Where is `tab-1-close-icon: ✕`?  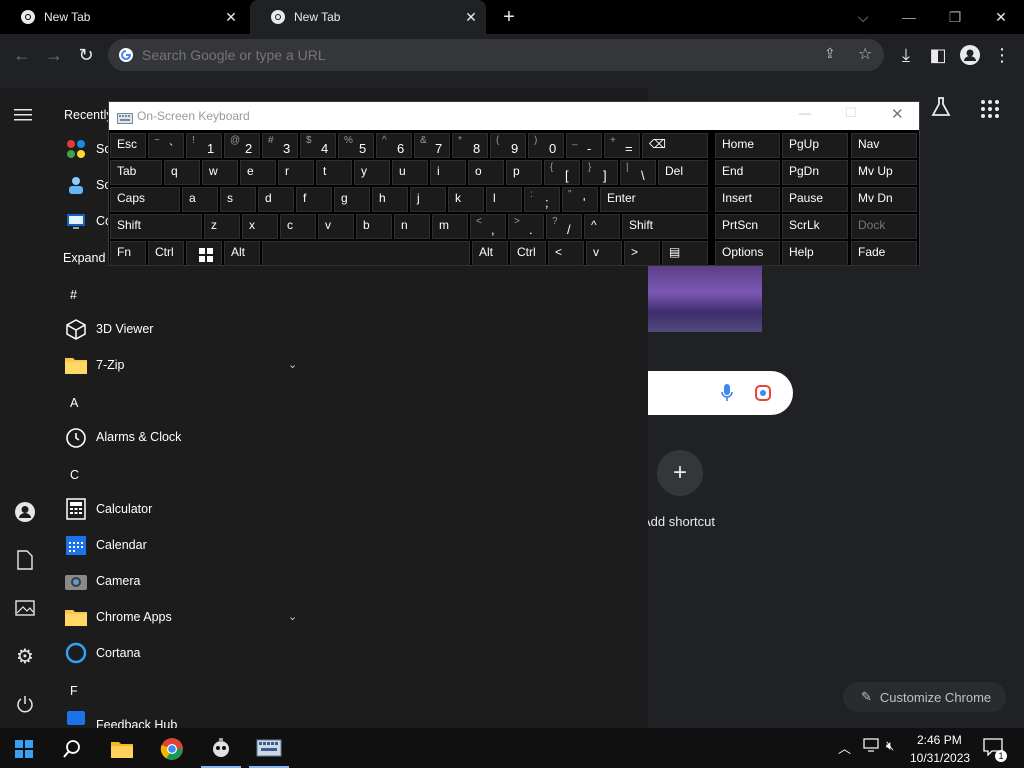 tab-1-close-icon: ✕ is located at coordinates (231, 17).